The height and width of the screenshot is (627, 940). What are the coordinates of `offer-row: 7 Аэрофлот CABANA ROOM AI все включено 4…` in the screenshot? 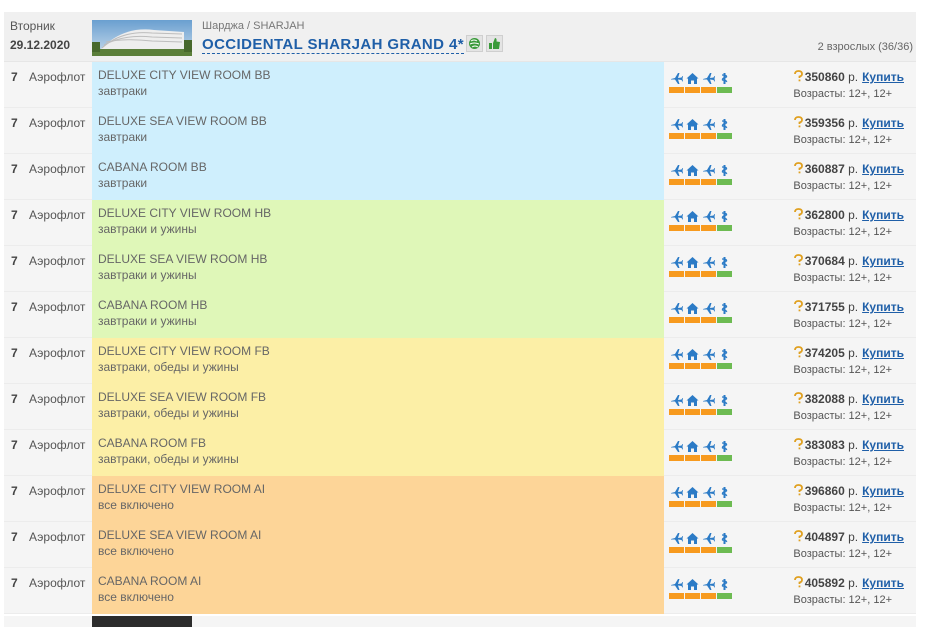 It's located at (460, 591).